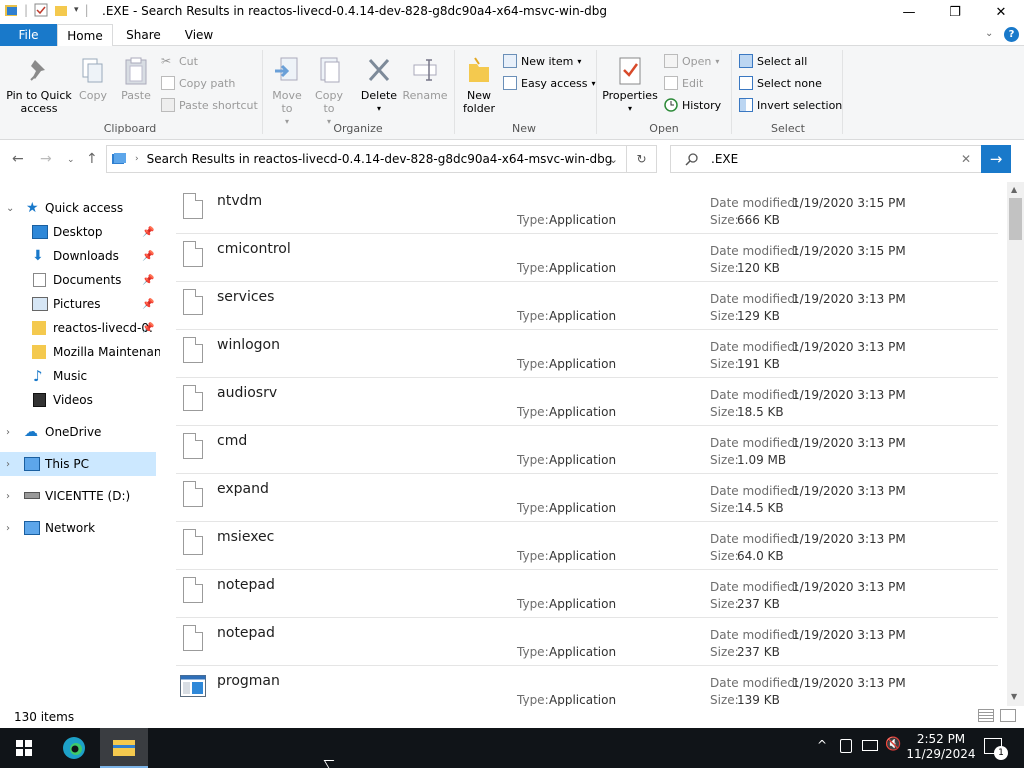  What do you see at coordinates (136, 79) in the screenshot?
I see `paste-button: Paste` at bounding box center [136, 79].